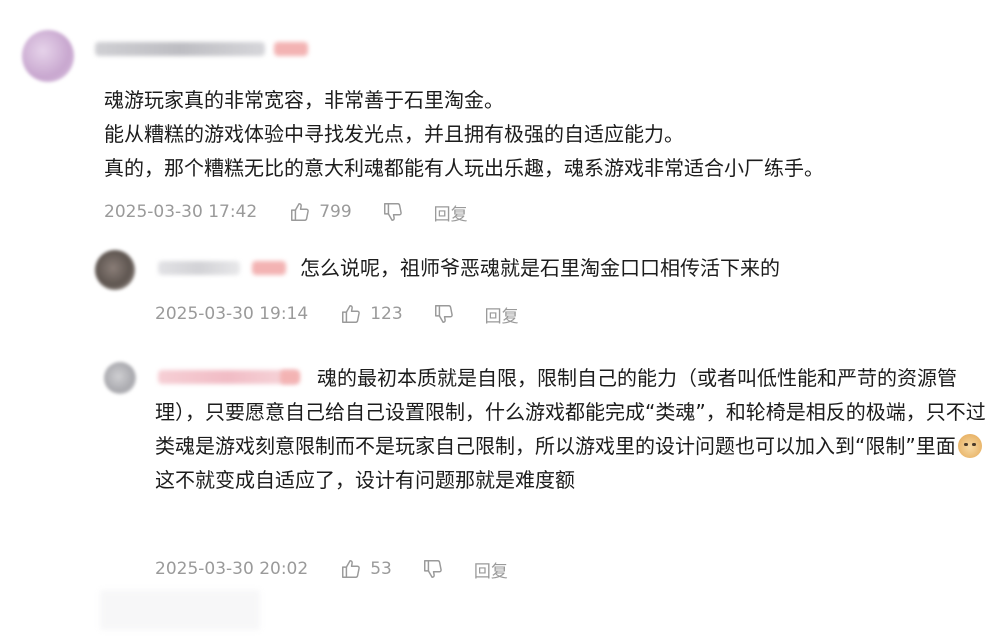 This screenshot has height=643, width=1008. I want to click on doge-emoji, so click(969, 446).